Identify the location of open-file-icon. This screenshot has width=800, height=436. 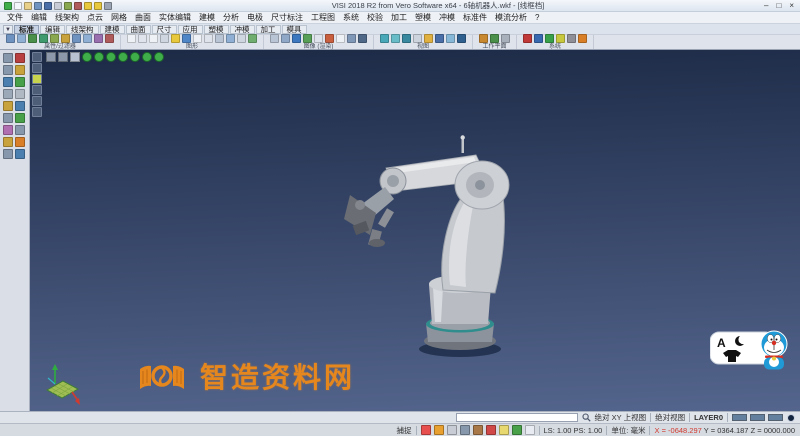
(28, 5).